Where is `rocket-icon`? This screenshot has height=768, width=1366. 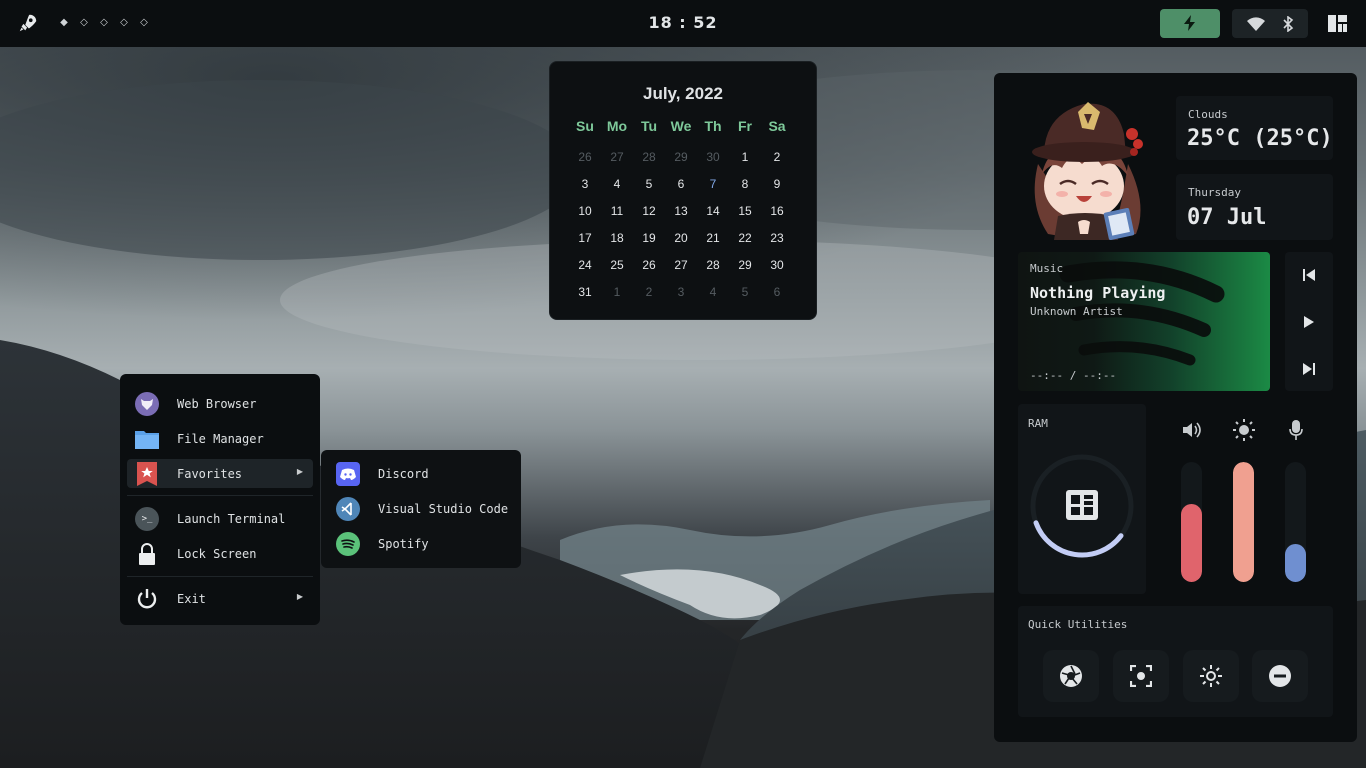 rocket-icon is located at coordinates (28, 24).